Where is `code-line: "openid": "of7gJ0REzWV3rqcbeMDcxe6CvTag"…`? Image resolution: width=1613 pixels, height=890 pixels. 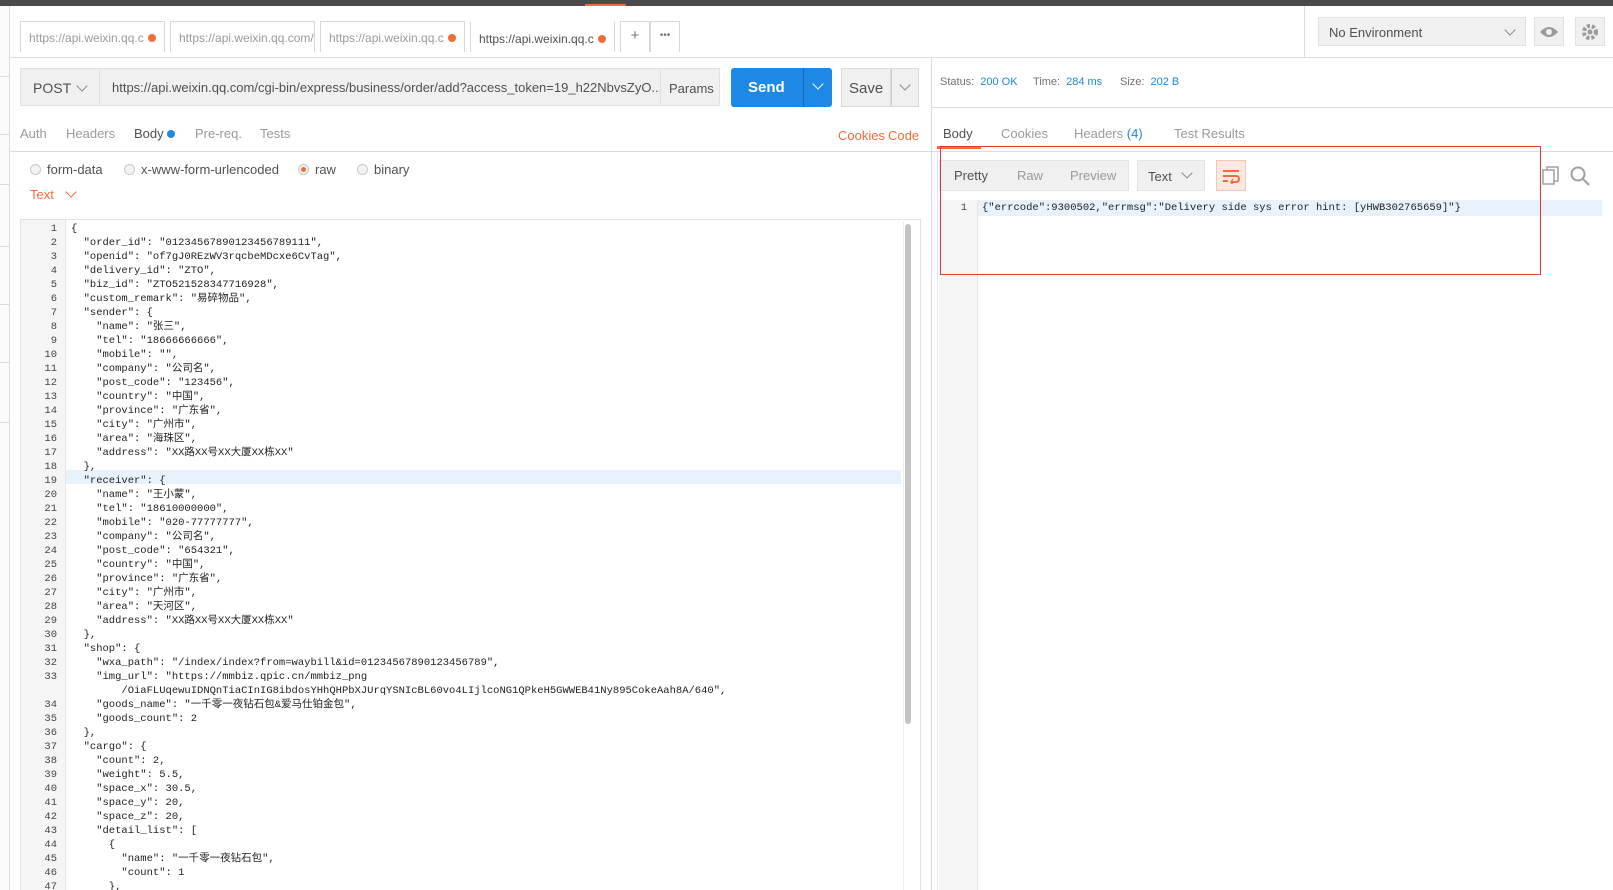 code-line: "openid": "of7gJ0REzWV3rqcbeMDcxe6CvTag"… is located at coordinates (206, 257).